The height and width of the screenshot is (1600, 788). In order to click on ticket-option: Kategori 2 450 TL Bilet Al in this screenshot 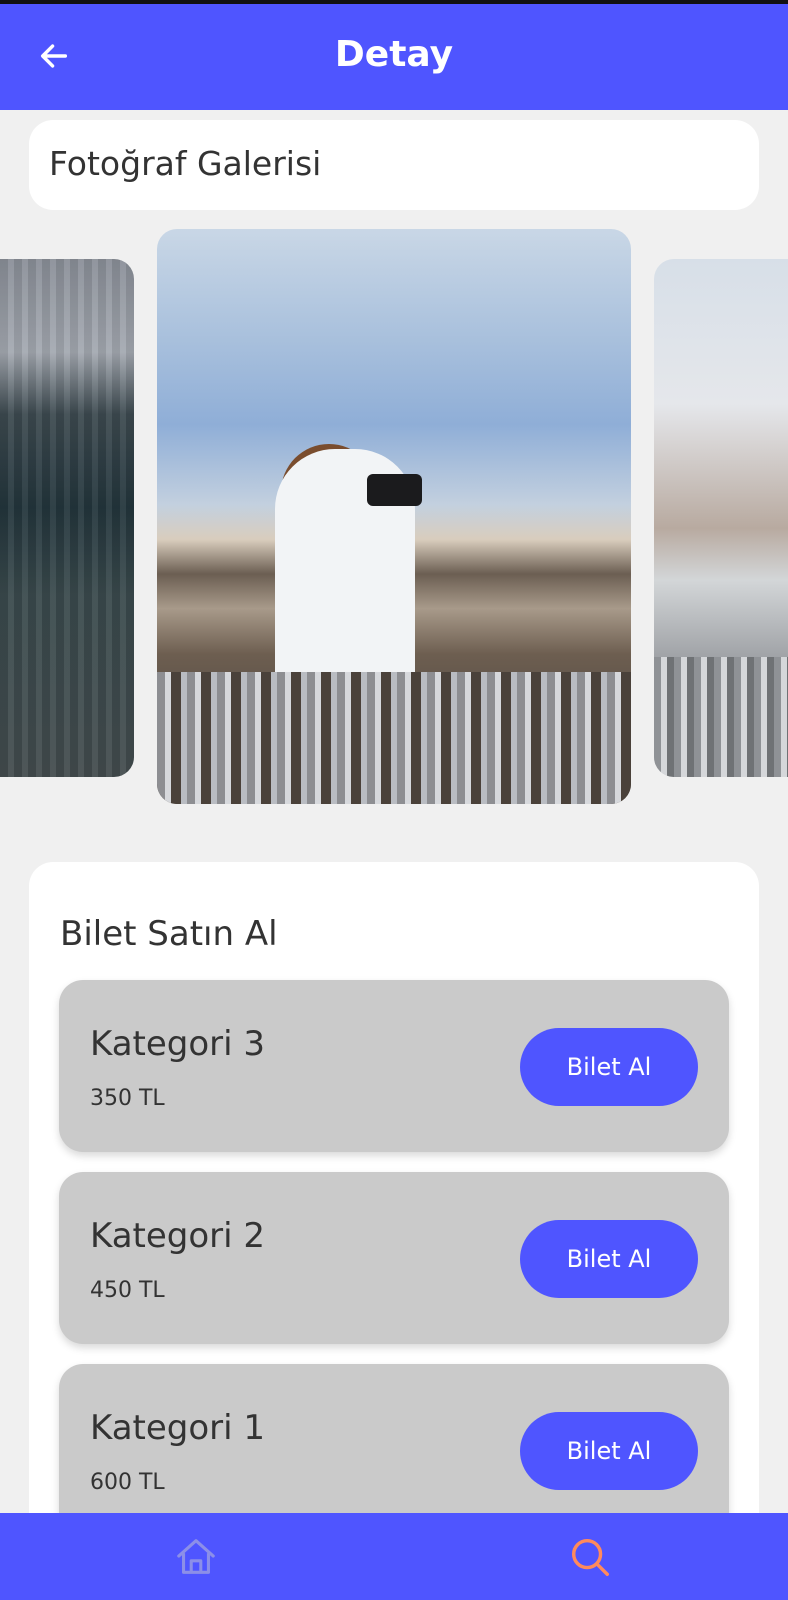, I will do `click(394, 1258)`.